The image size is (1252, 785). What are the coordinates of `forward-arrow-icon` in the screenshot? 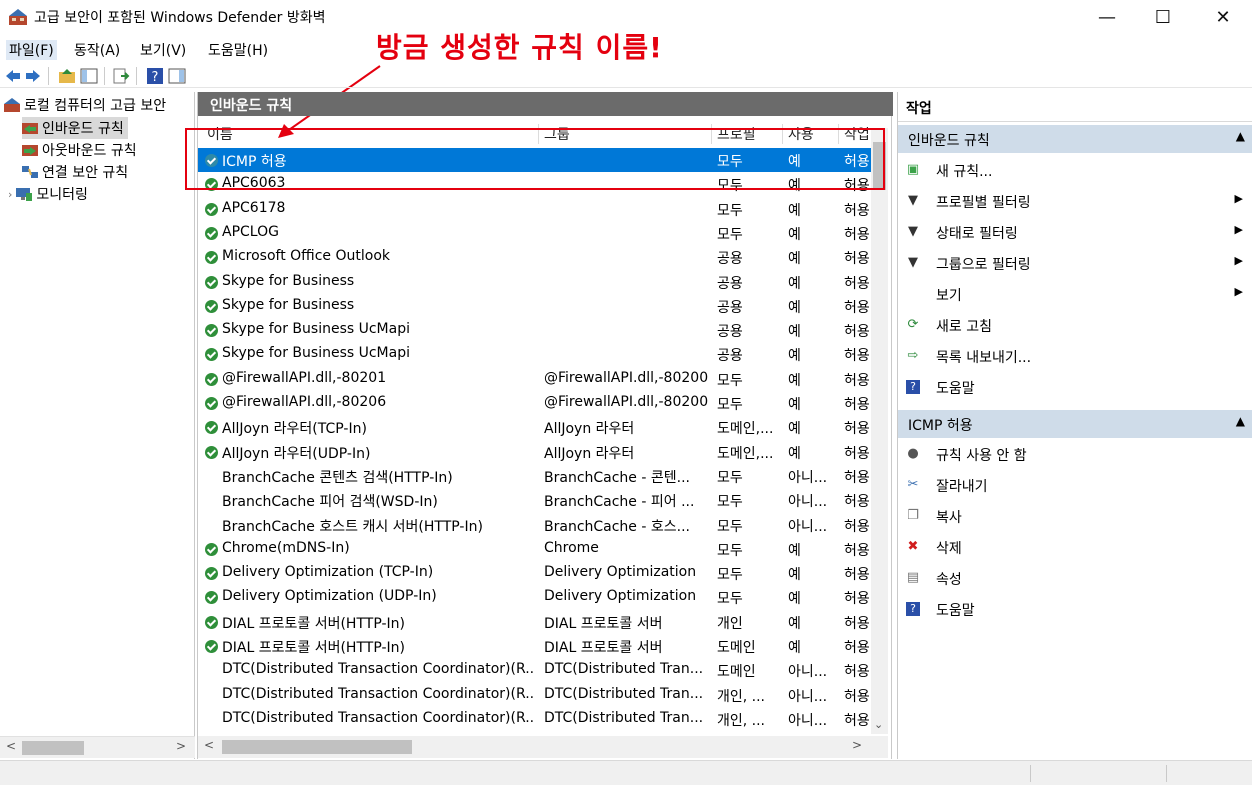 It's located at (33, 76).